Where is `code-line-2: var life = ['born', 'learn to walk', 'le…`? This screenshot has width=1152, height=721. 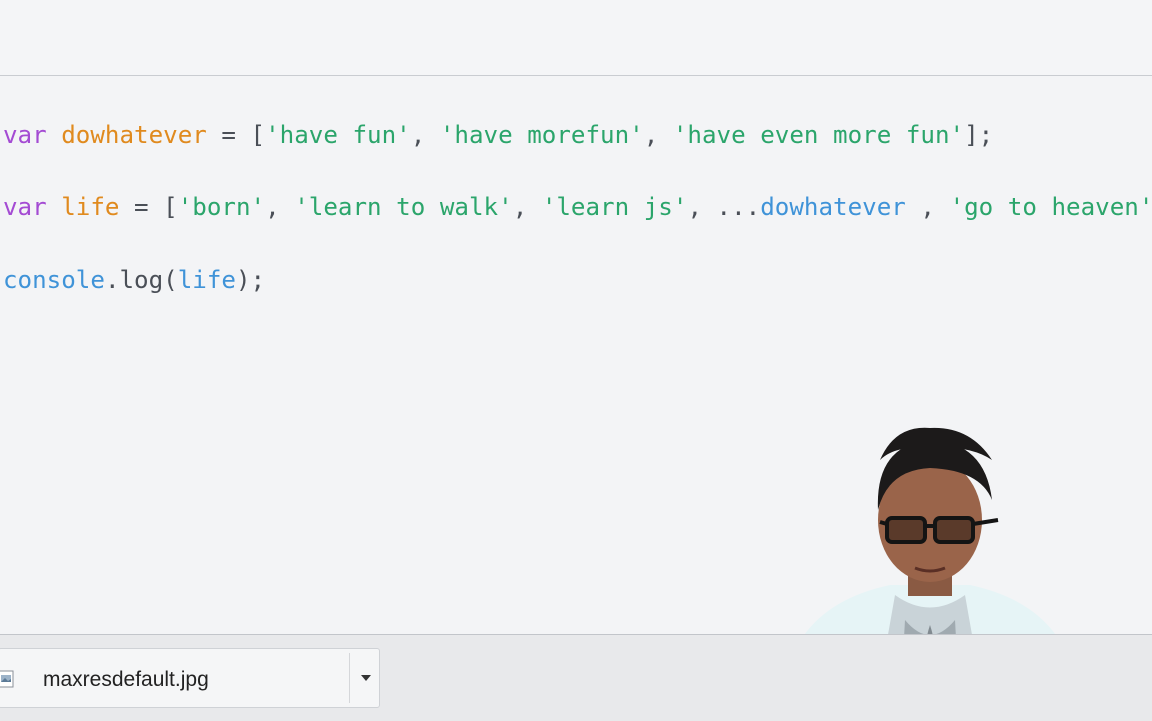
code-line-2: var life = ['born', 'learn to walk', 'le… is located at coordinates (577, 207).